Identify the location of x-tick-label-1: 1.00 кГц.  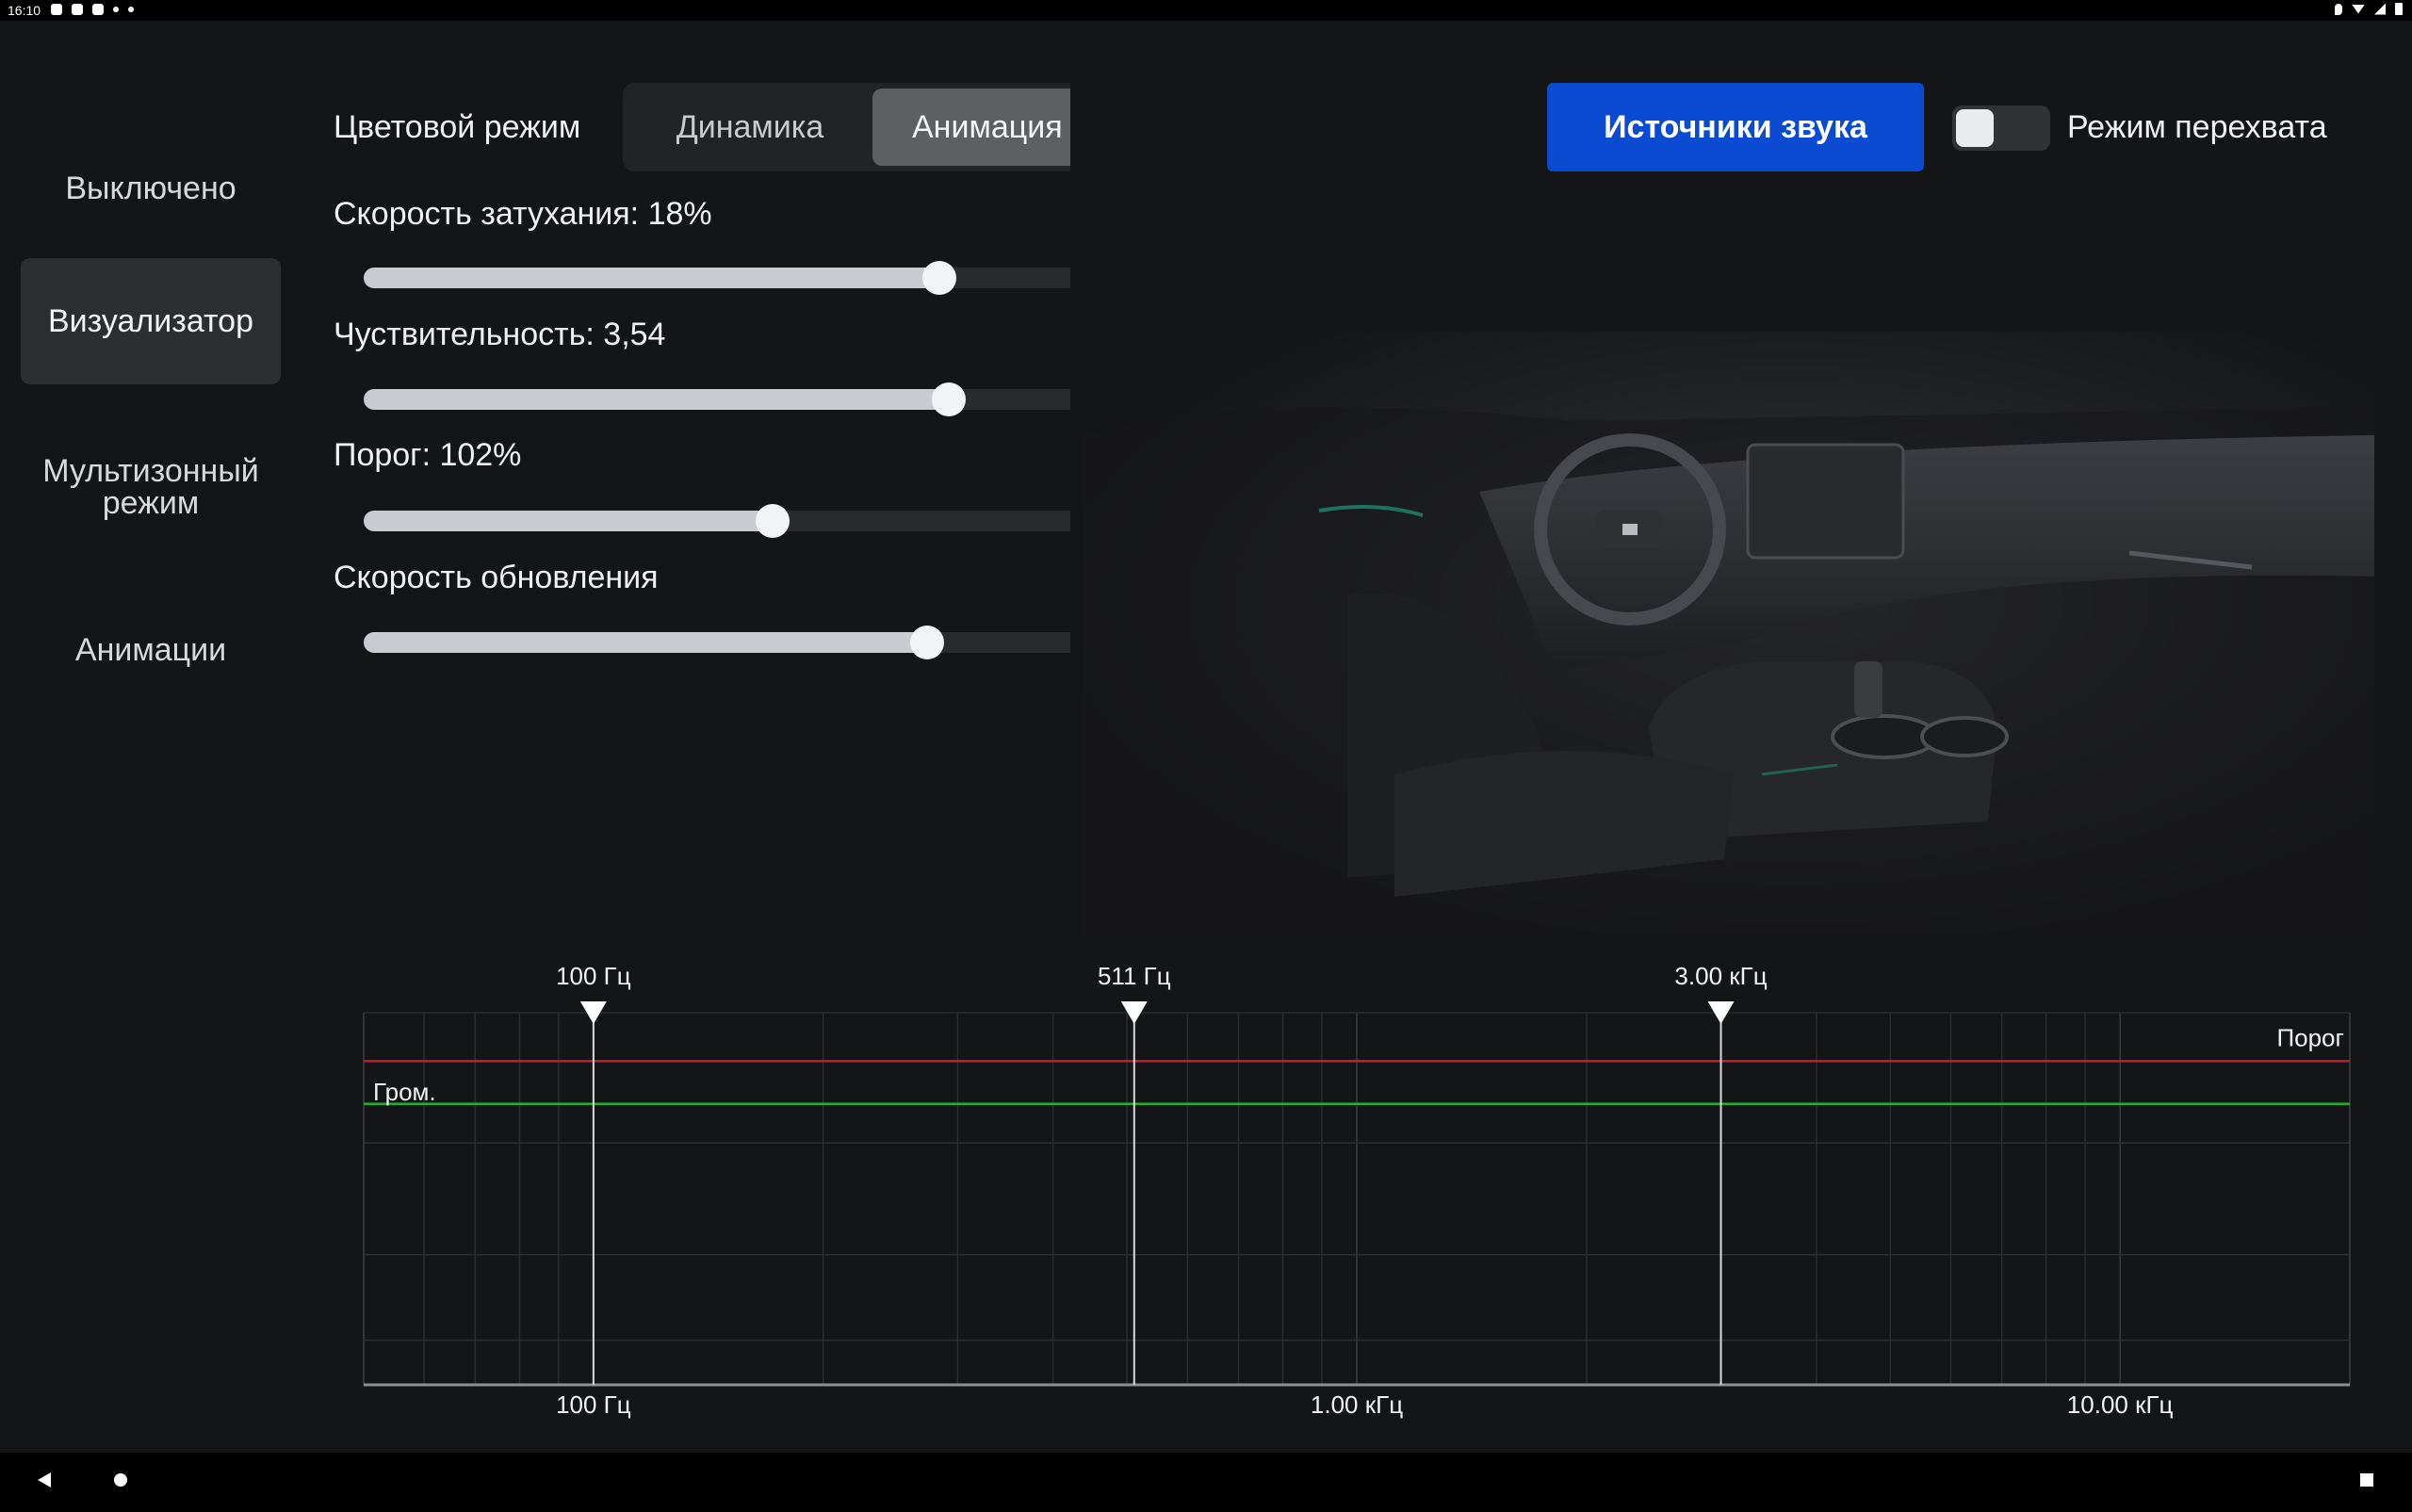
(1357, 1404).